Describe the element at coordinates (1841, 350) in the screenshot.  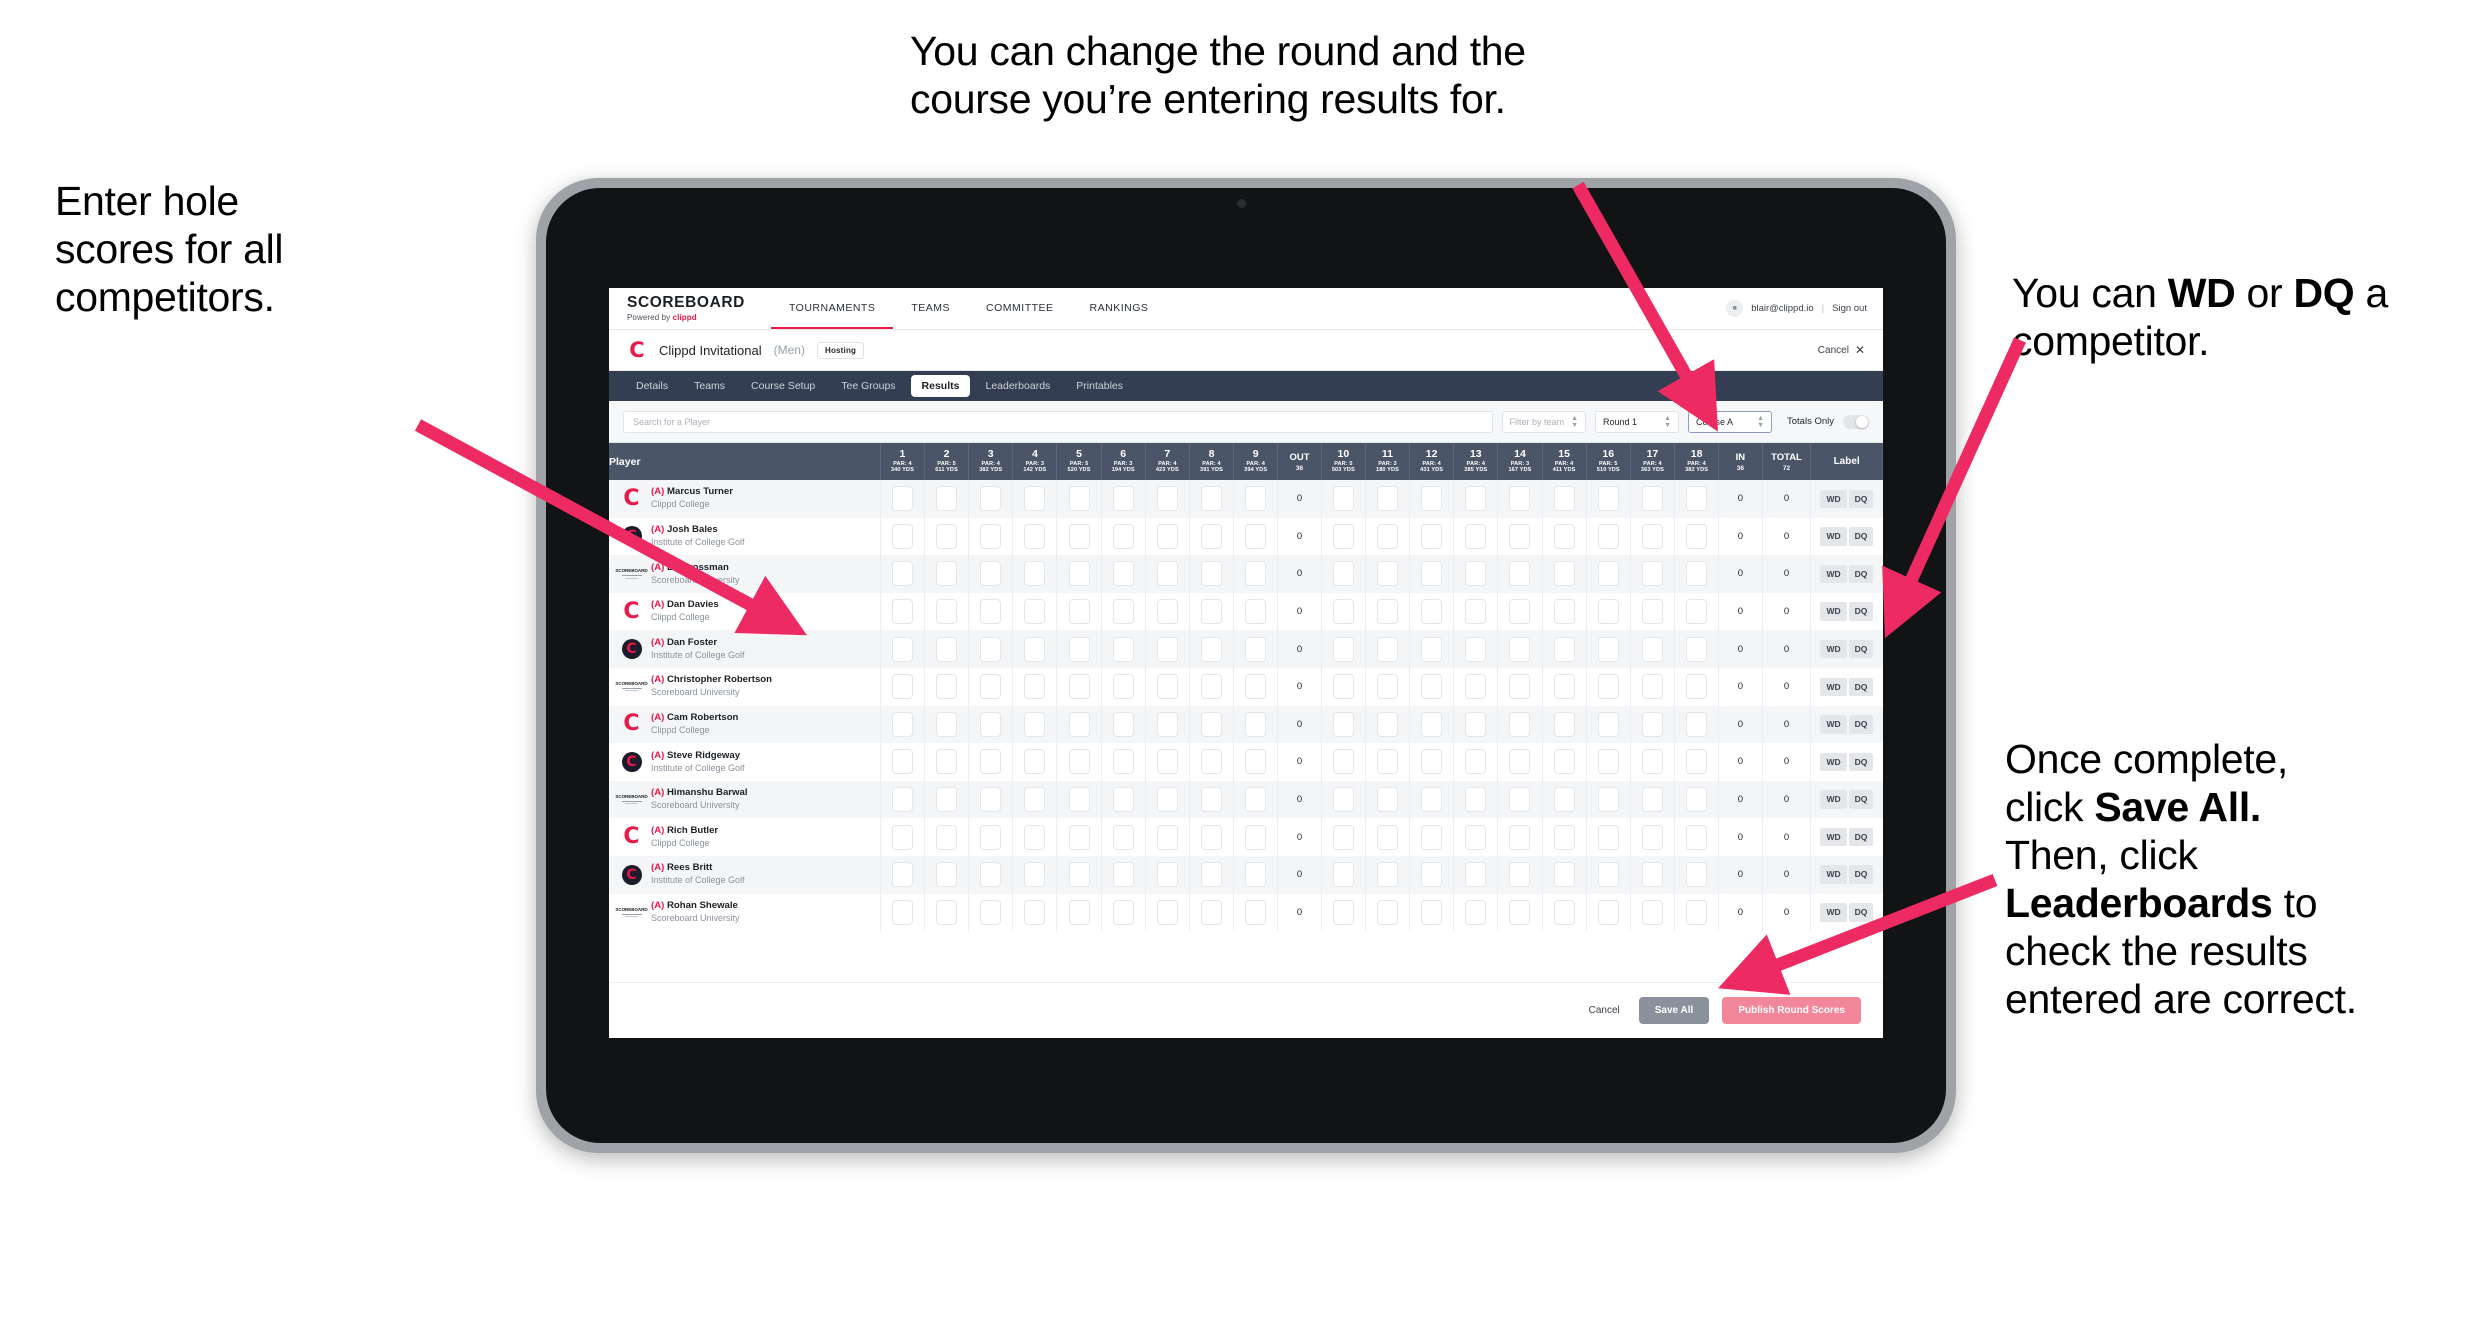
I see `cancel-button: Cancel ✕` at that location.